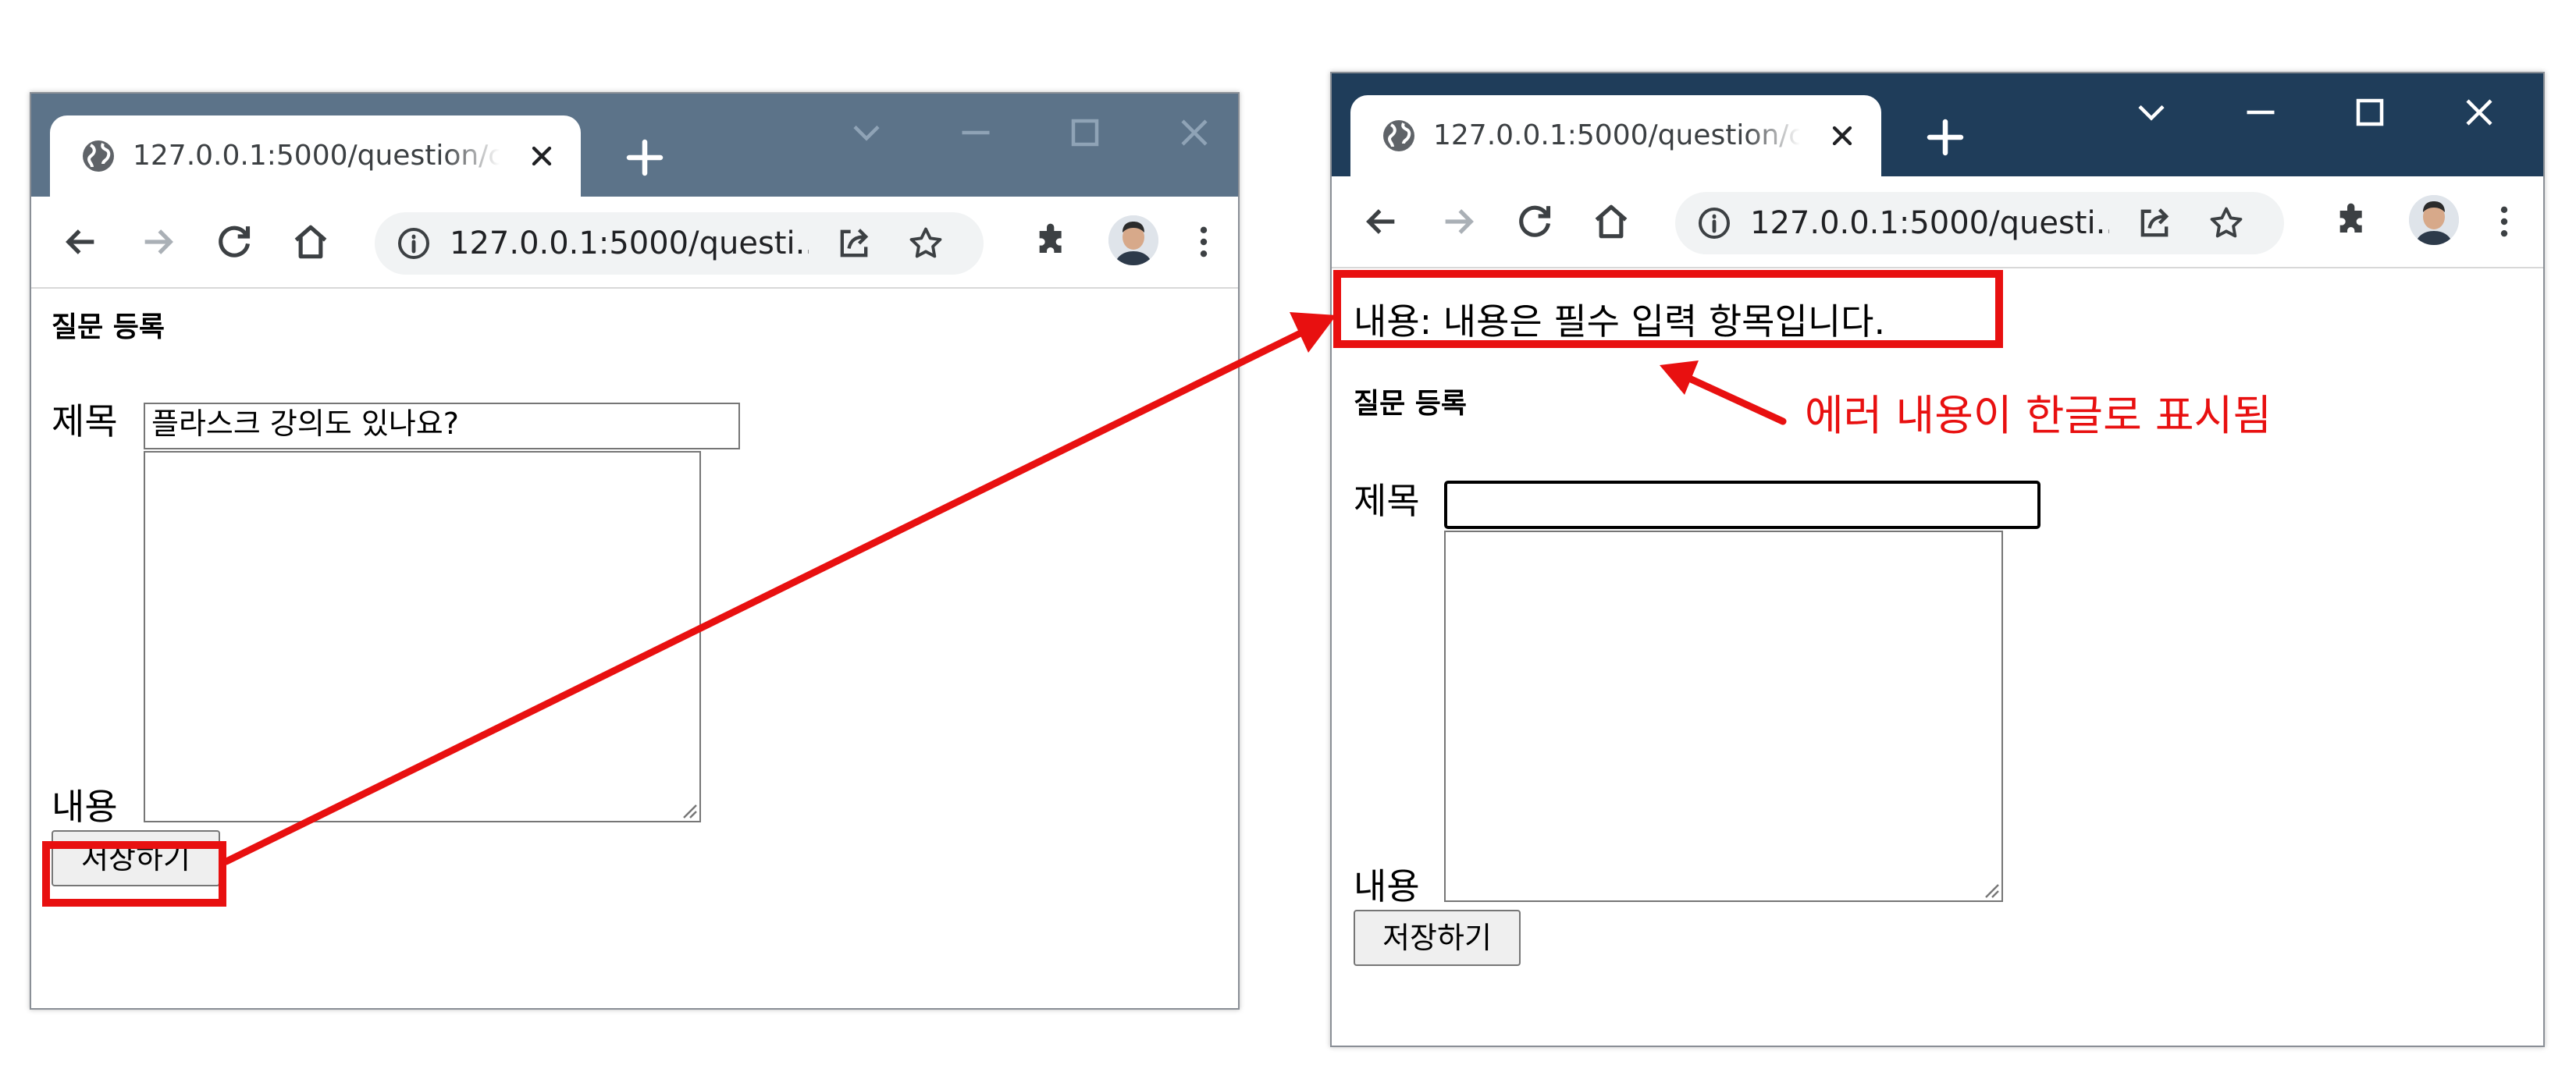  Describe the element at coordinates (1742, 505) in the screenshot. I see `subject-input` at that location.